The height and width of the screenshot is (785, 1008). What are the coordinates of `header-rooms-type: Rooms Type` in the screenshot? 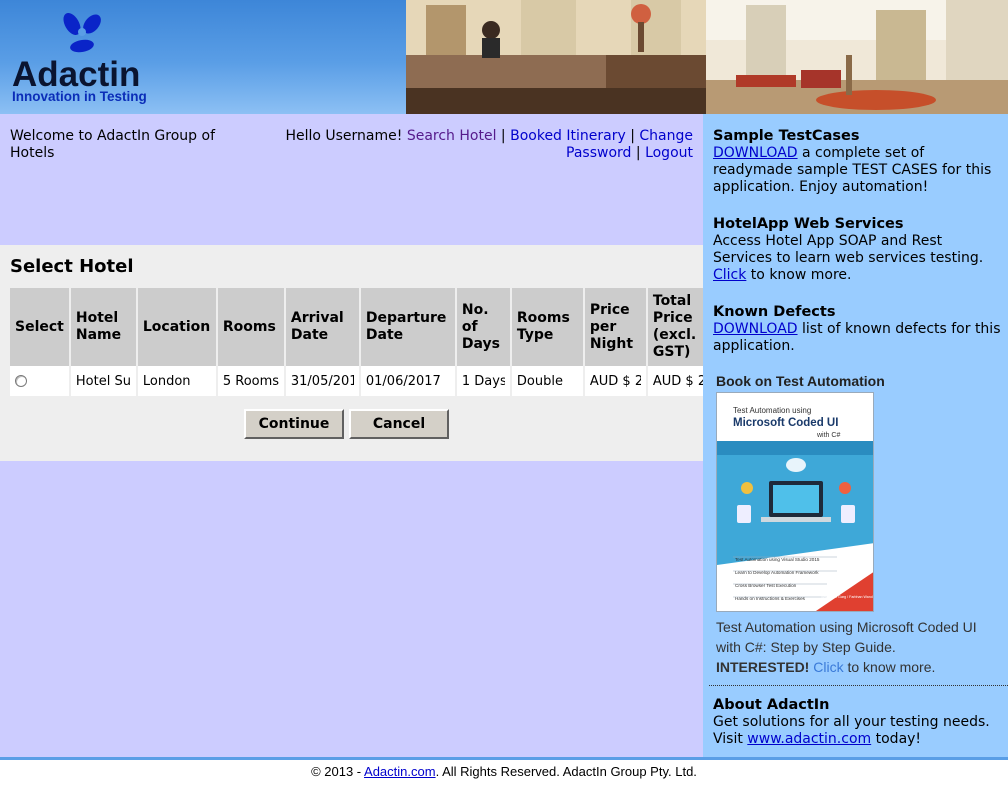 It's located at (548, 327).